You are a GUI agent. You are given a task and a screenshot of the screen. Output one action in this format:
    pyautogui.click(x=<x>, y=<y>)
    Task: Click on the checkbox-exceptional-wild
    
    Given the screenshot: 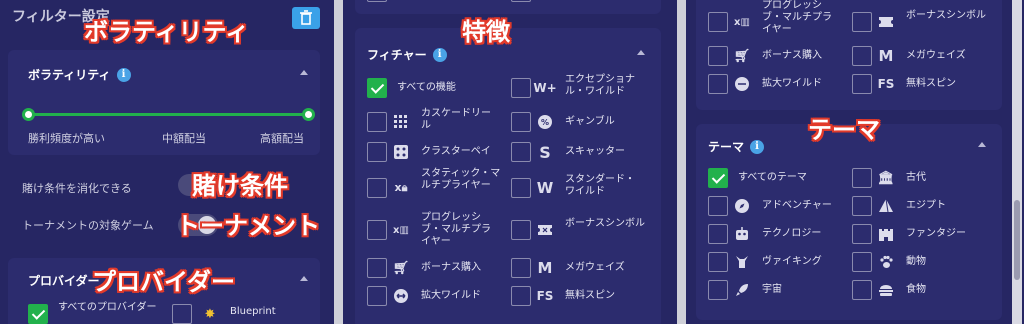 What is the action you would take?
    pyautogui.click(x=521, y=88)
    